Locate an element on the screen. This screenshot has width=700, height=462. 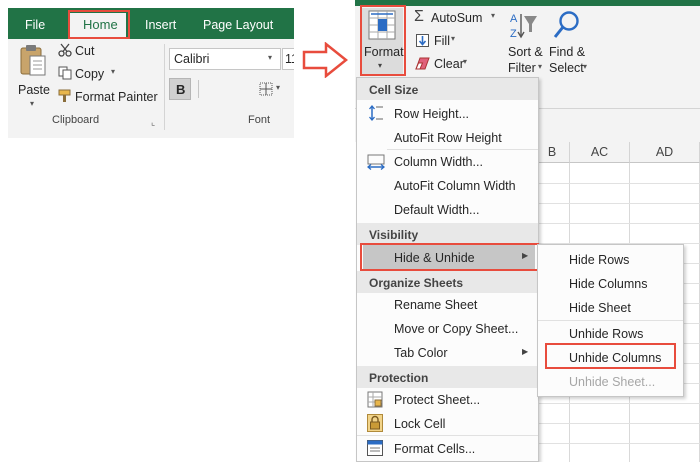
section-organize-sheets: Organize Sheets is located at coordinates (416, 283).